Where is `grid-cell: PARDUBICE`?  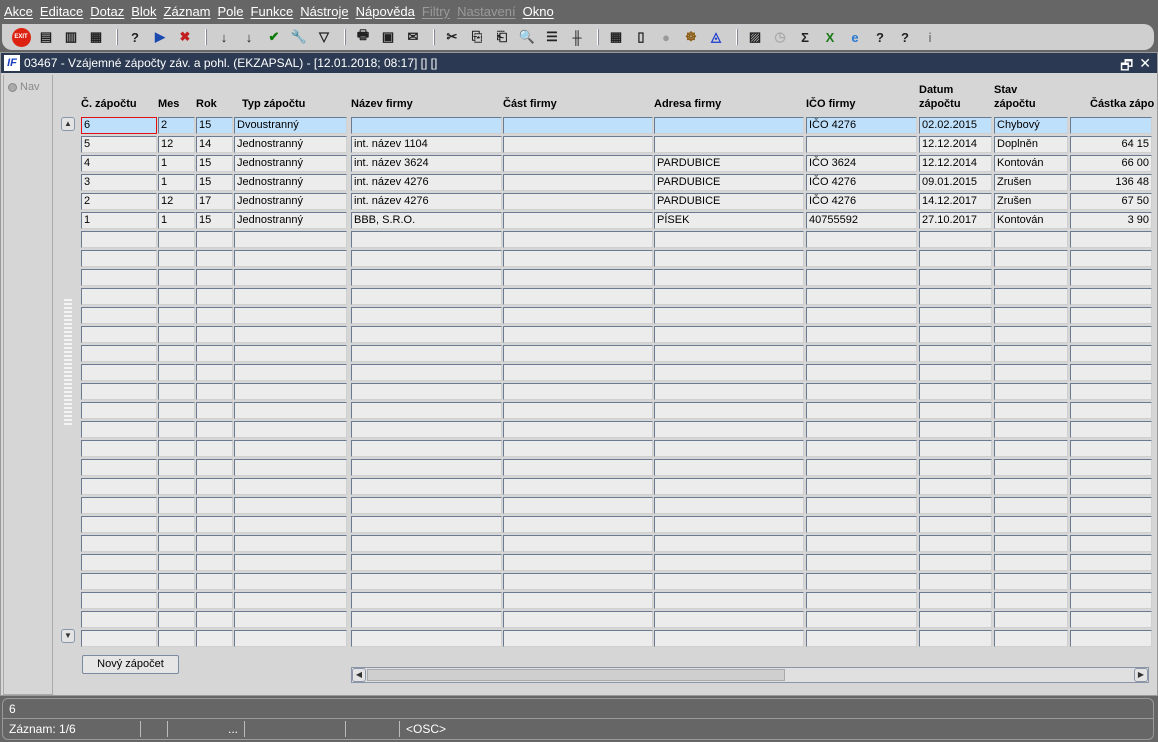 grid-cell: PARDUBICE is located at coordinates (729, 182).